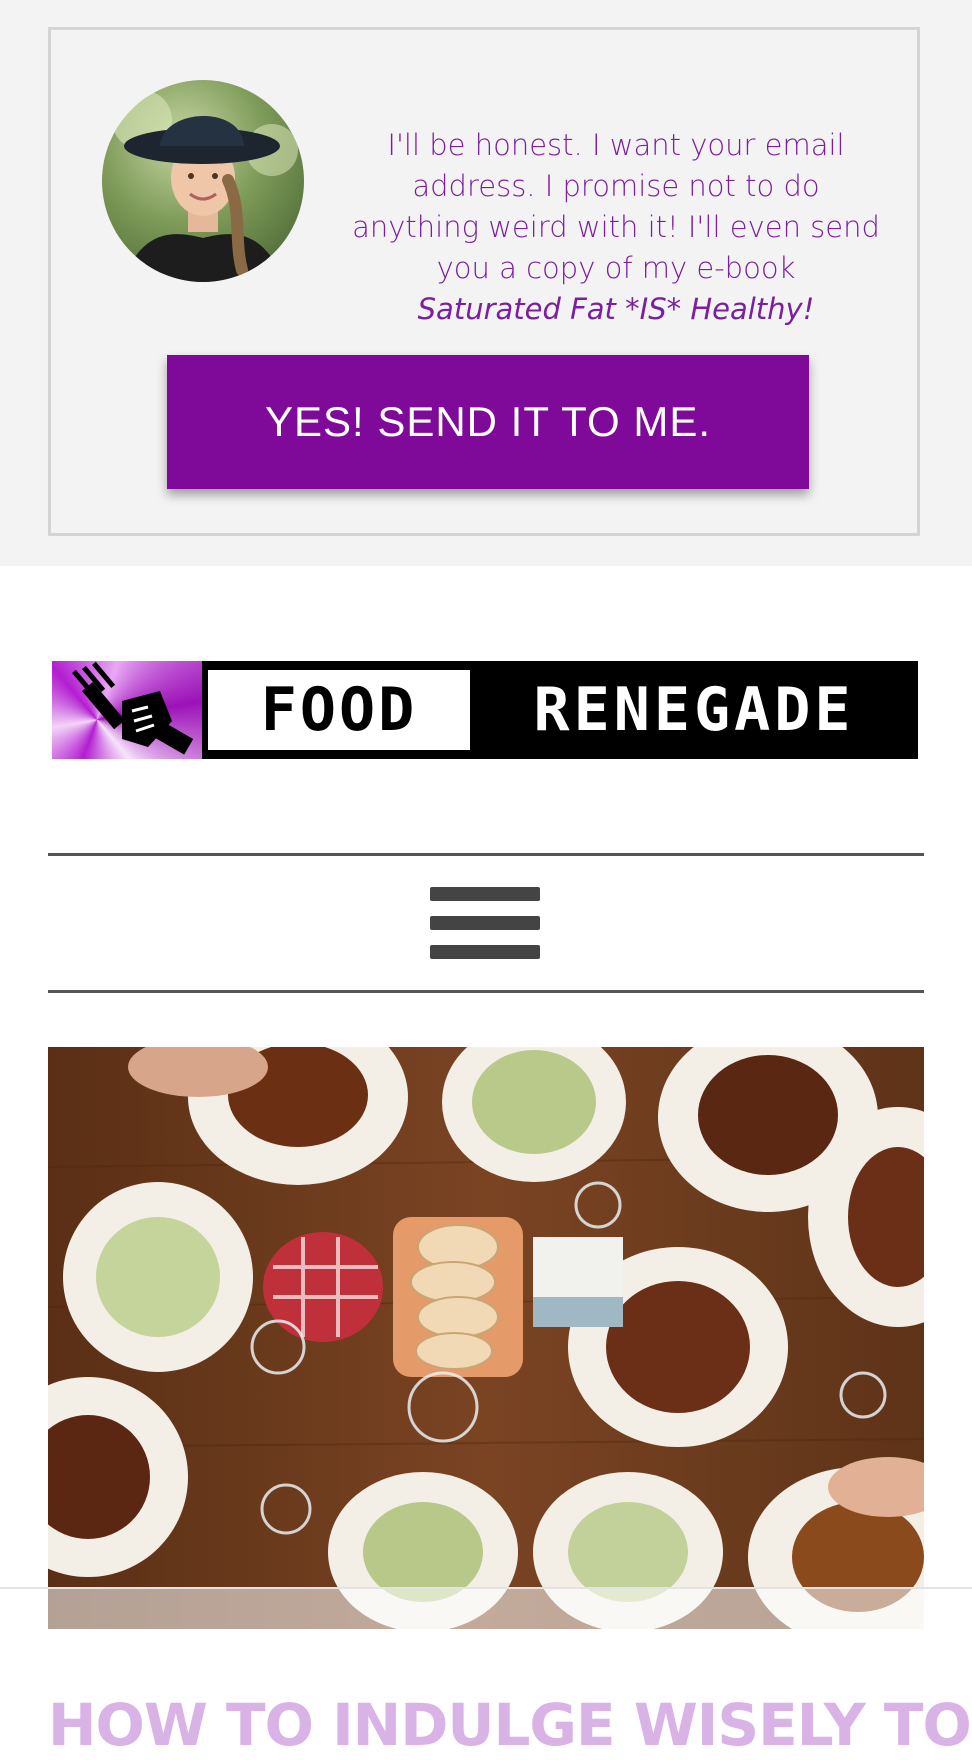 This screenshot has width=972, height=1760. I want to click on hamburger-menu-icon, so click(485, 923).